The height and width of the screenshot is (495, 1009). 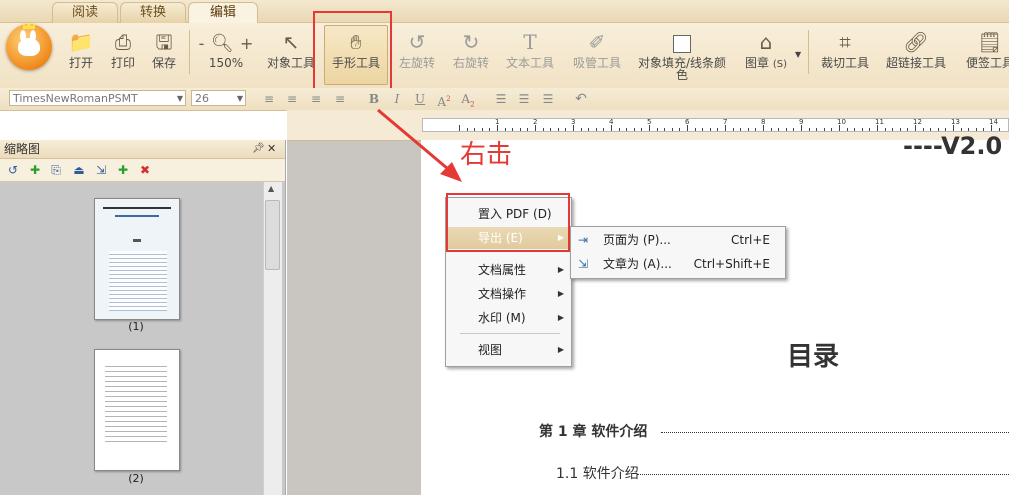 What do you see at coordinates (22, 149) in the screenshot?
I see `thumbnail-panel-title: 缩略图` at bounding box center [22, 149].